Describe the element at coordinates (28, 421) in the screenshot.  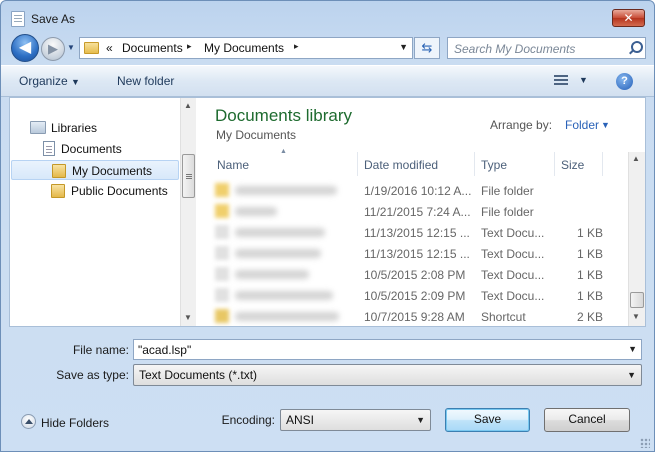
I see `collapse-up-icon` at that location.